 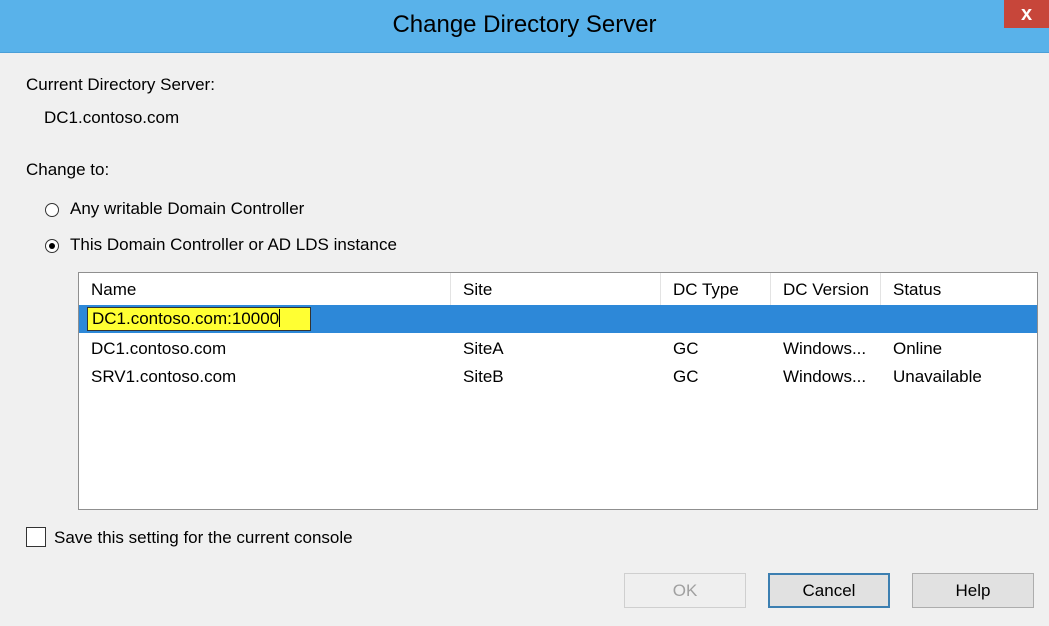 What do you see at coordinates (186, 318) in the screenshot?
I see `server-name-edit-text: DC1.contoso.com:10000` at bounding box center [186, 318].